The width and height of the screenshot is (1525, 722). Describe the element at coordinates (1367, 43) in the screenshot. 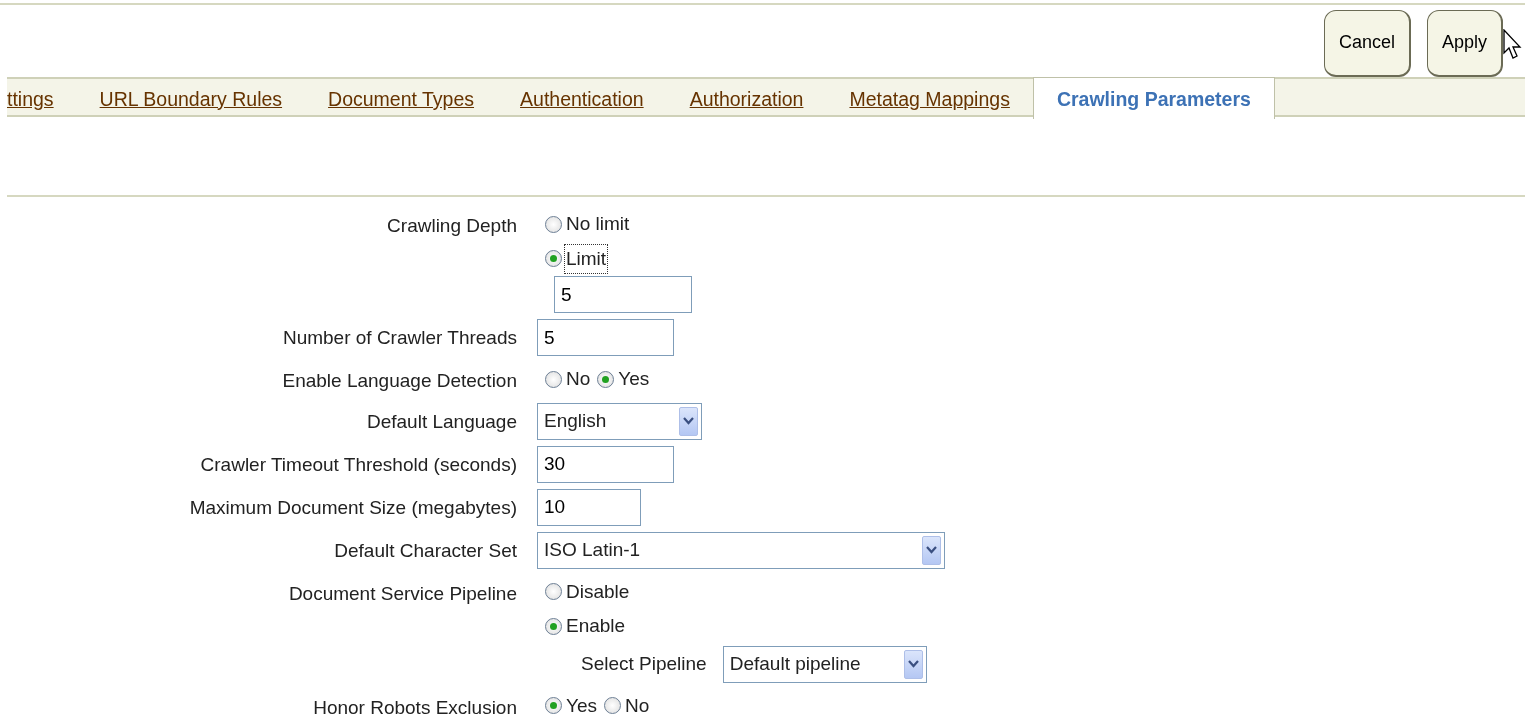

I see `cancel-button: Cancel` at that location.